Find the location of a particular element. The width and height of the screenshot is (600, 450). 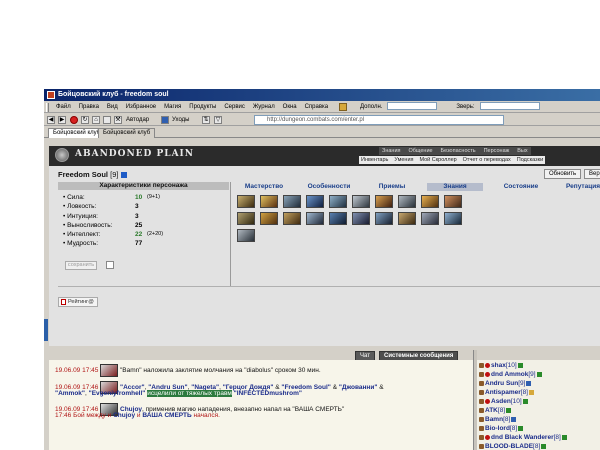

save-button: сохранить is located at coordinates (81, 265).